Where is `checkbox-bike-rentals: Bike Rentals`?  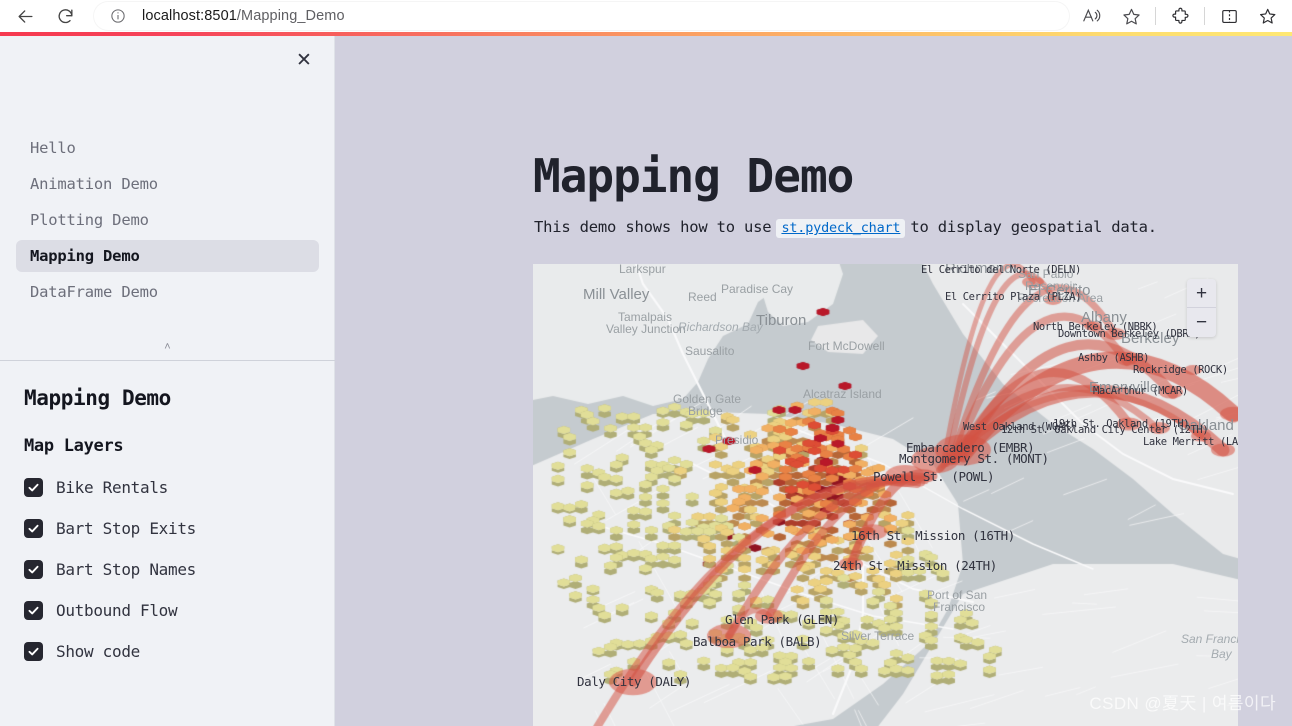
checkbox-bike-rentals: Bike Rentals is located at coordinates (167, 487).